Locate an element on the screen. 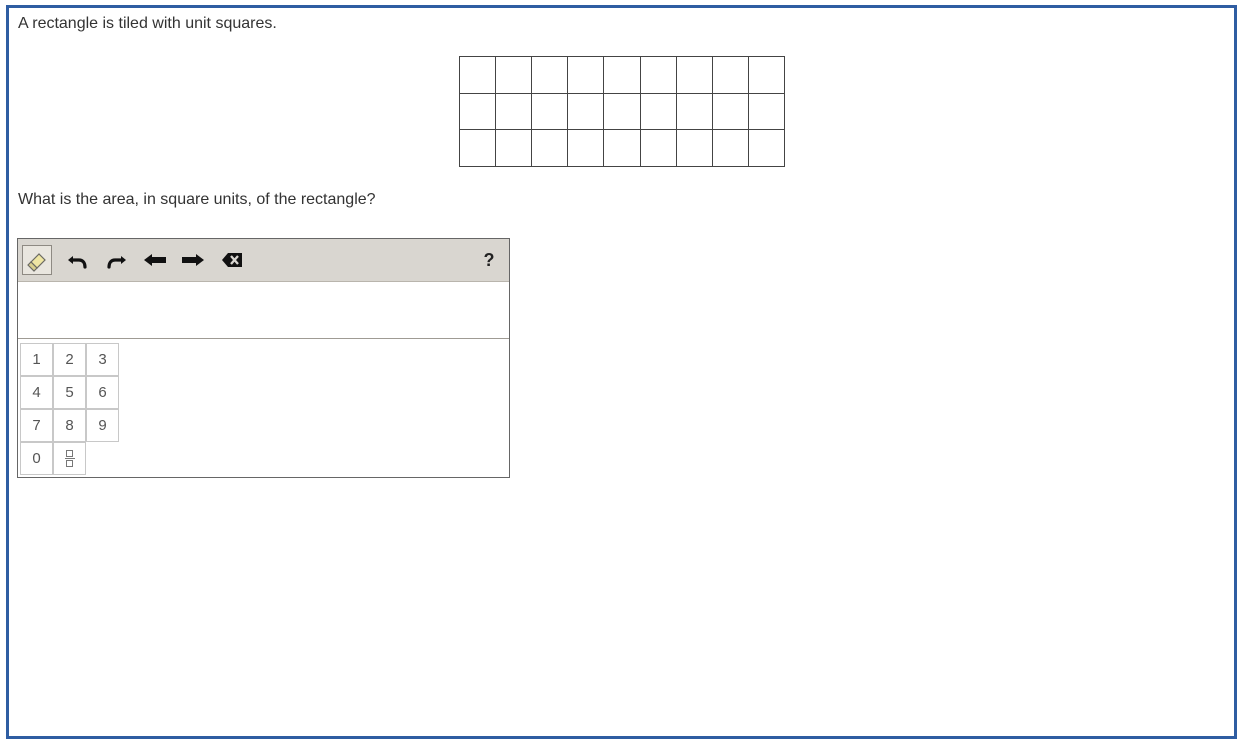 The image size is (1245, 744). eraser-icon is located at coordinates (36, 262).